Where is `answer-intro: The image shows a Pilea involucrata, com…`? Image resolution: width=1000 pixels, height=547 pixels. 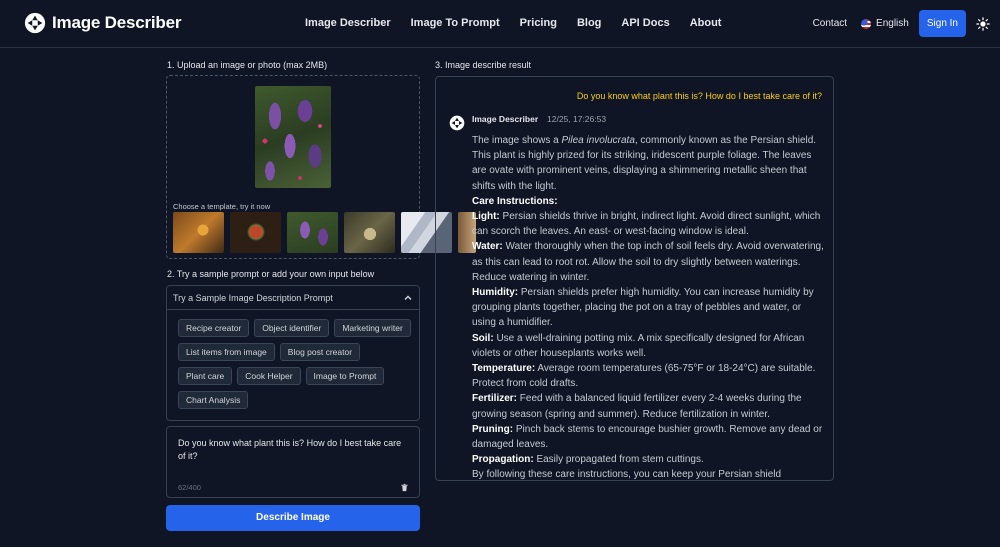 answer-intro: The image shows a Pilea involucrata, com… is located at coordinates (644, 163).